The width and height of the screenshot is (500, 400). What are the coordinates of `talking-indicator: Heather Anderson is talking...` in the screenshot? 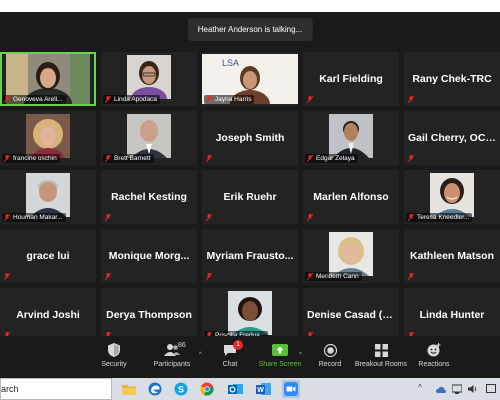 It's located at (250, 29).